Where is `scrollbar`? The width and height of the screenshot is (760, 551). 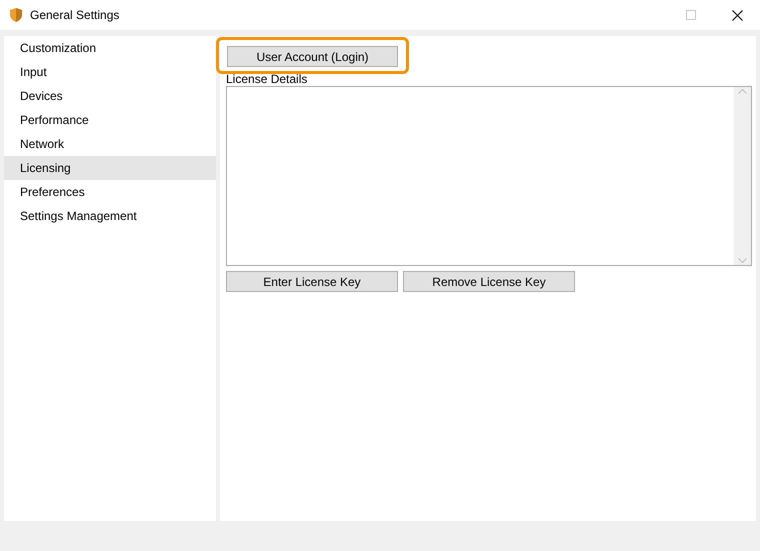 scrollbar is located at coordinates (742, 176).